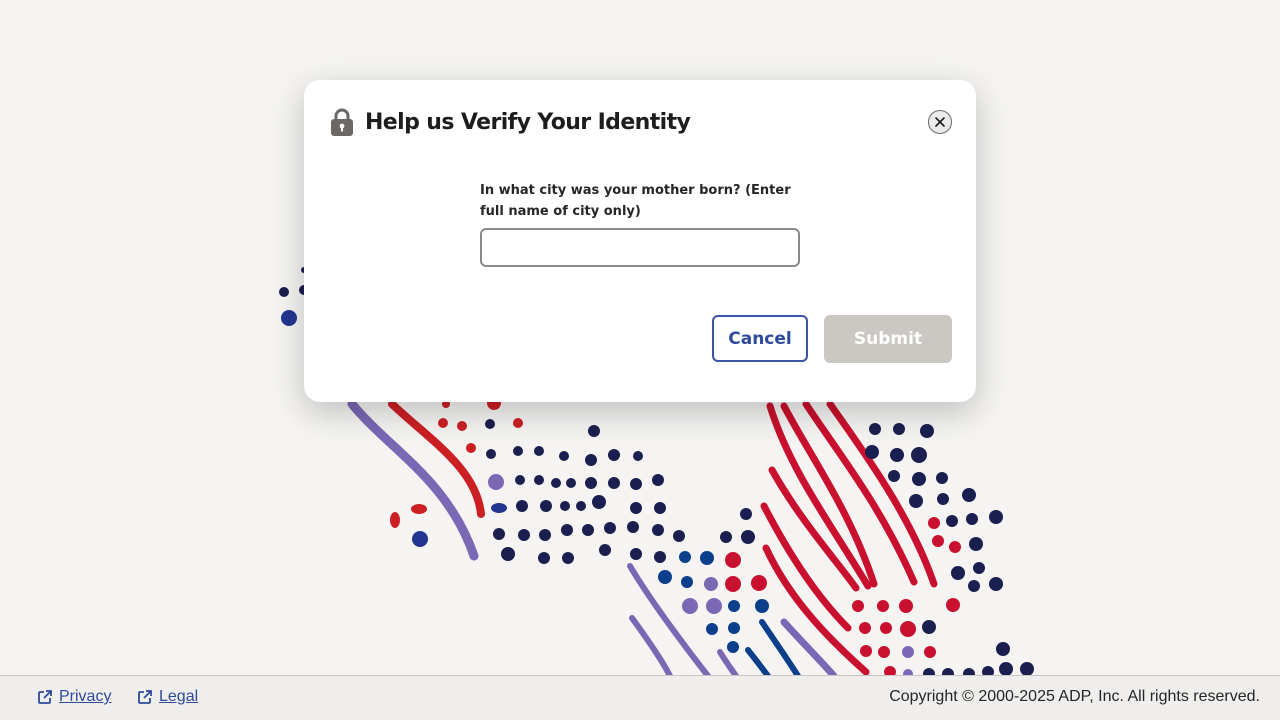 The height and width of the screenshot is (720, 1280). What do you see at coordinates (85, 696) in the screenshot?
I see `privacy-link-label: Privacy` at bounding box center [85, 696].